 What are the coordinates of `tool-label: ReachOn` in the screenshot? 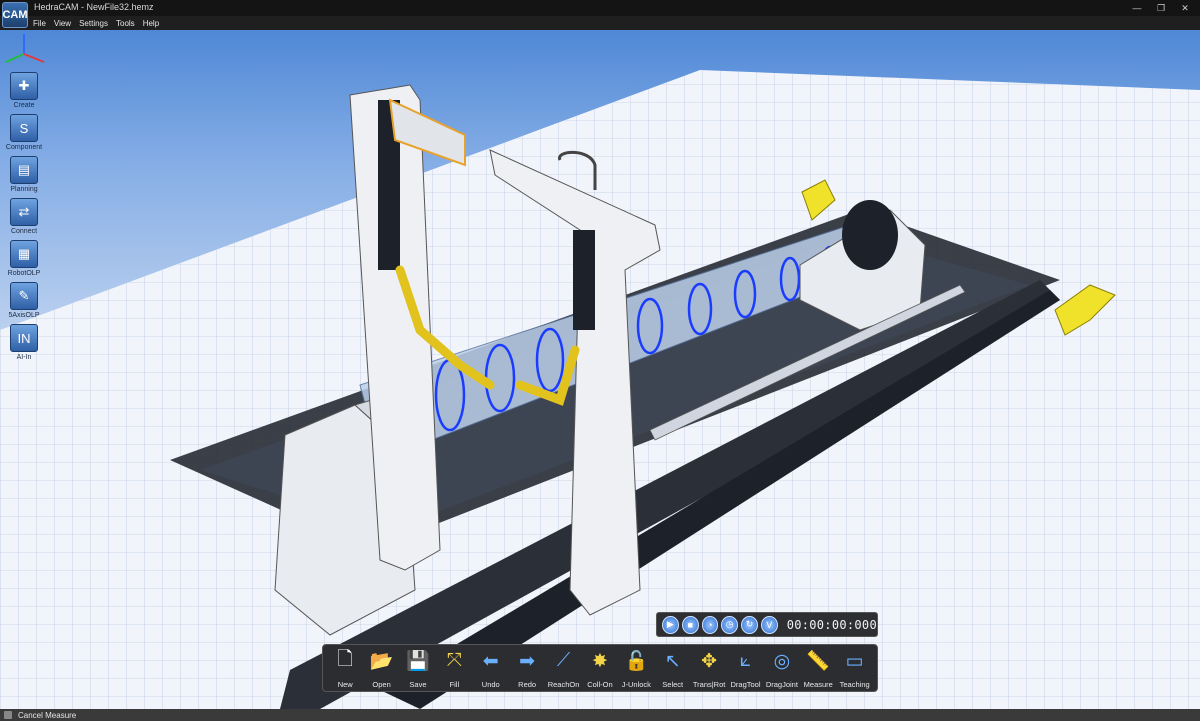 It's located at (563, 684).